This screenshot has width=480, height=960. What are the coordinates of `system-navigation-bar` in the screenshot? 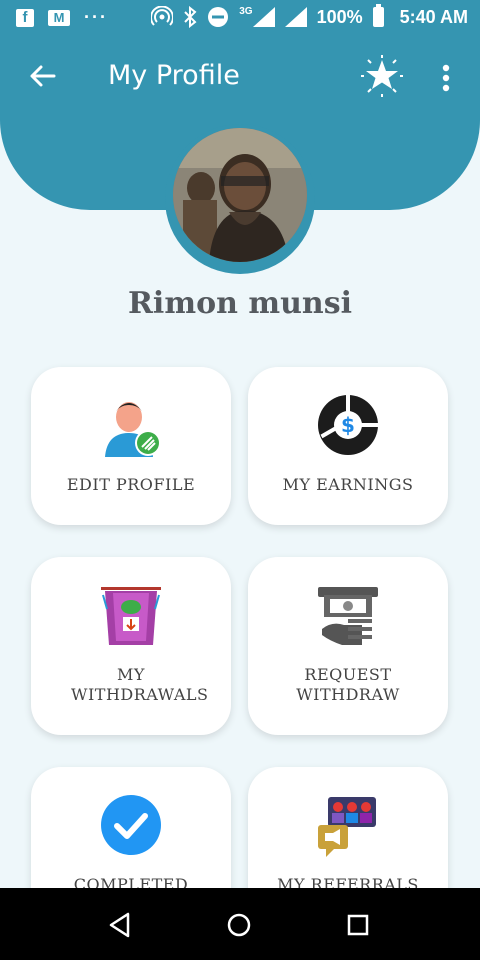 It's located at (240, 924).